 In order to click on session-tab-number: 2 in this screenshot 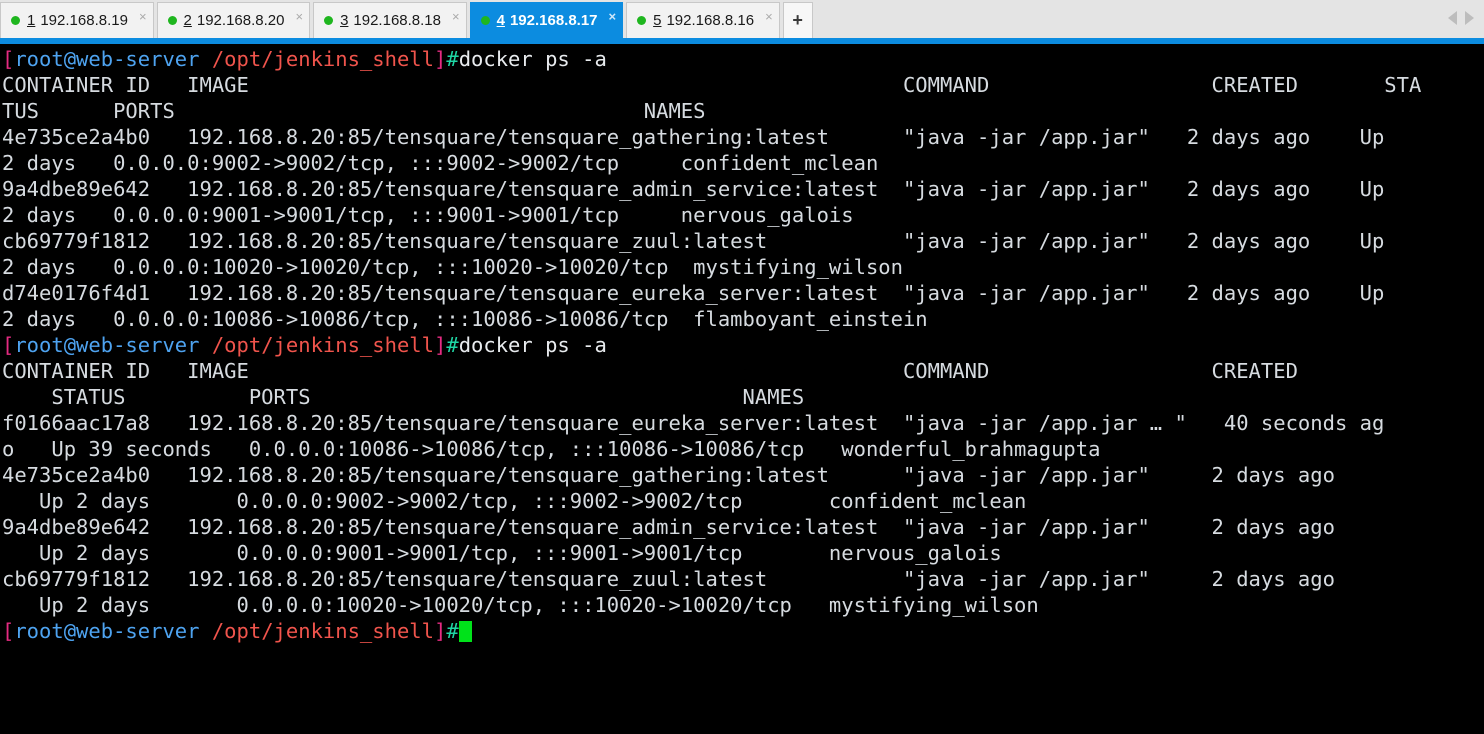, I will do `click(187, 20)`.